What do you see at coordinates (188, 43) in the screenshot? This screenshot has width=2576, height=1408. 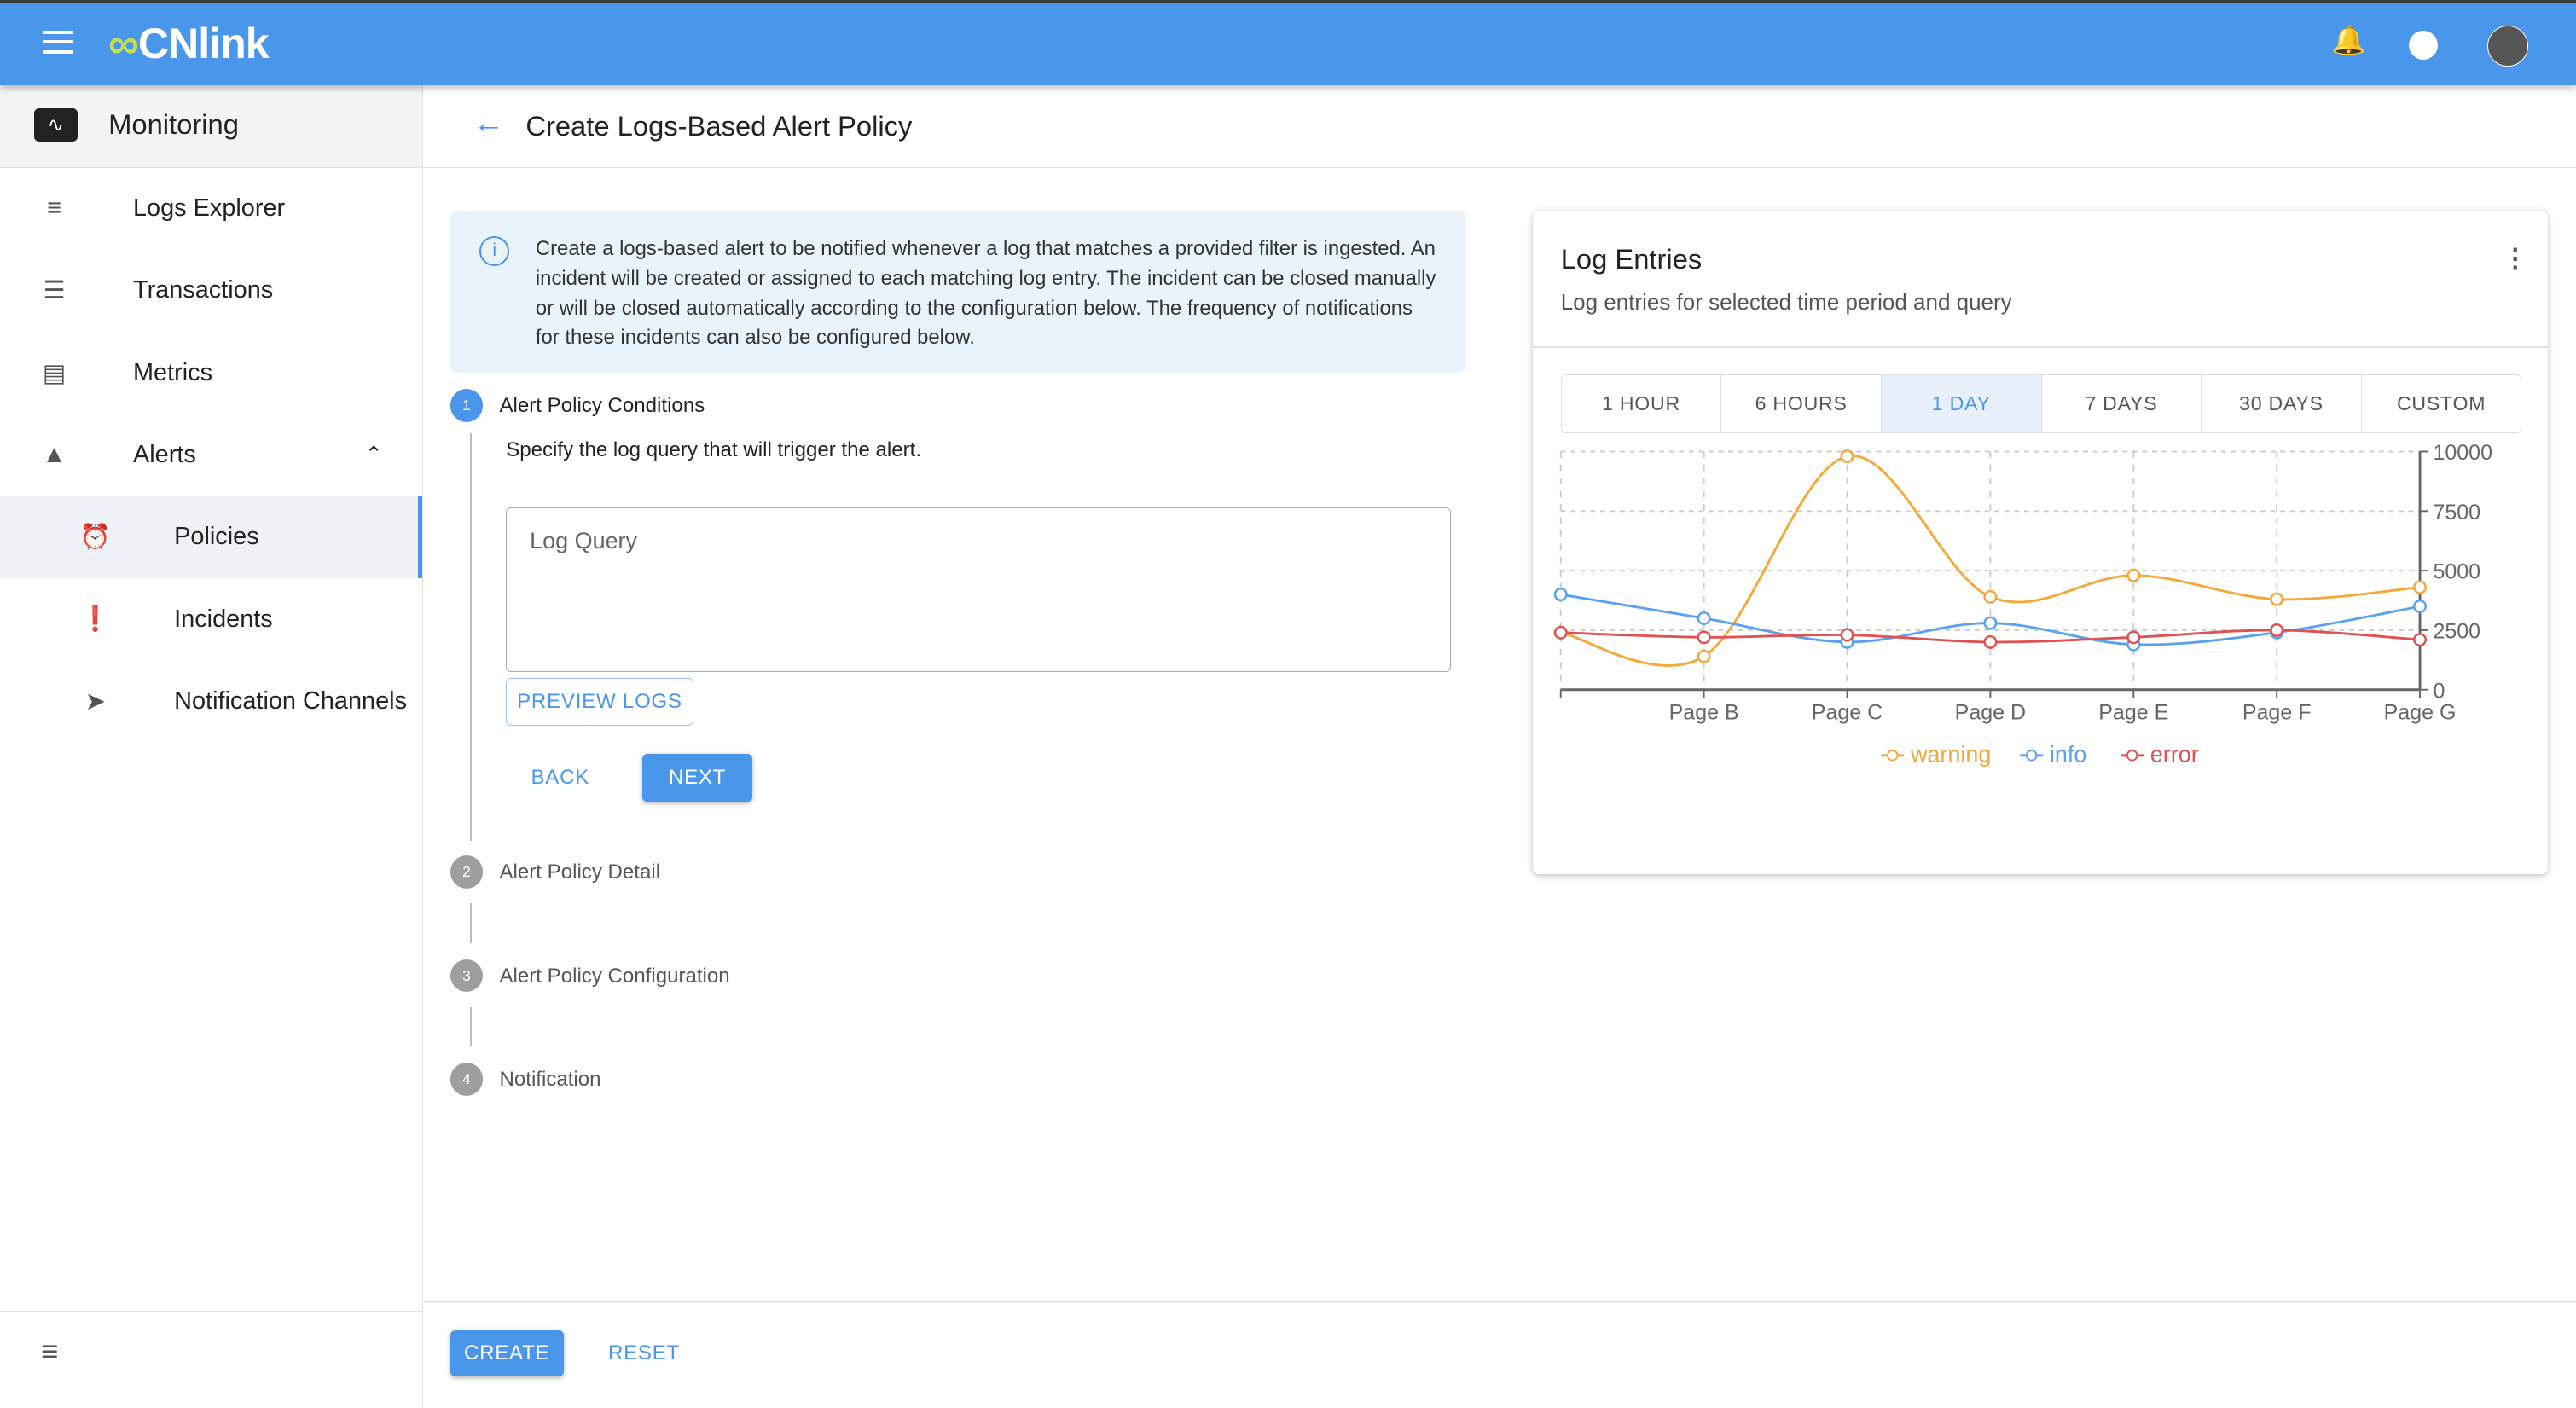 I see `brand-logo: ∞CNlink` at bounding box center [188, 43].